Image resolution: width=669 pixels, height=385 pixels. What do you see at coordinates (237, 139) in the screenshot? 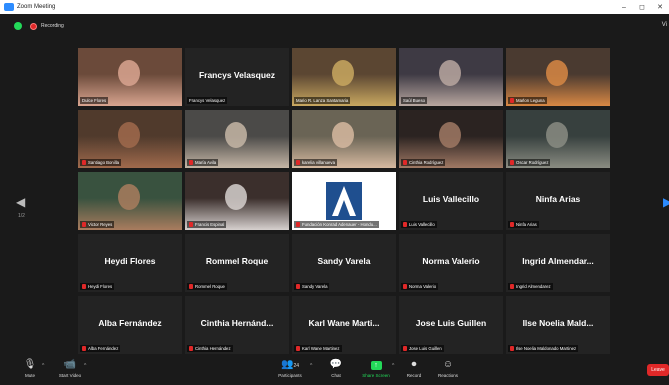
I see `participant-tile: María Avila` at bounding box center [237, 139].